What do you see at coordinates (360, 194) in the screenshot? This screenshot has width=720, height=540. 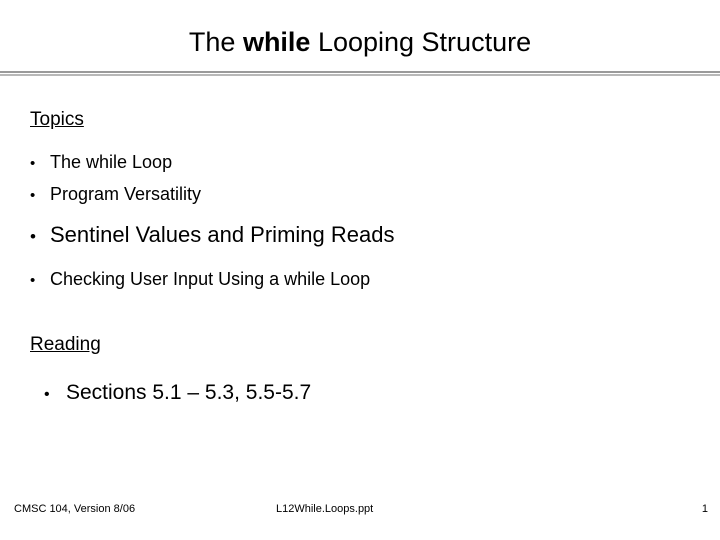 I see `list-item: • Program Versatility` at bounding box center [360, 194].